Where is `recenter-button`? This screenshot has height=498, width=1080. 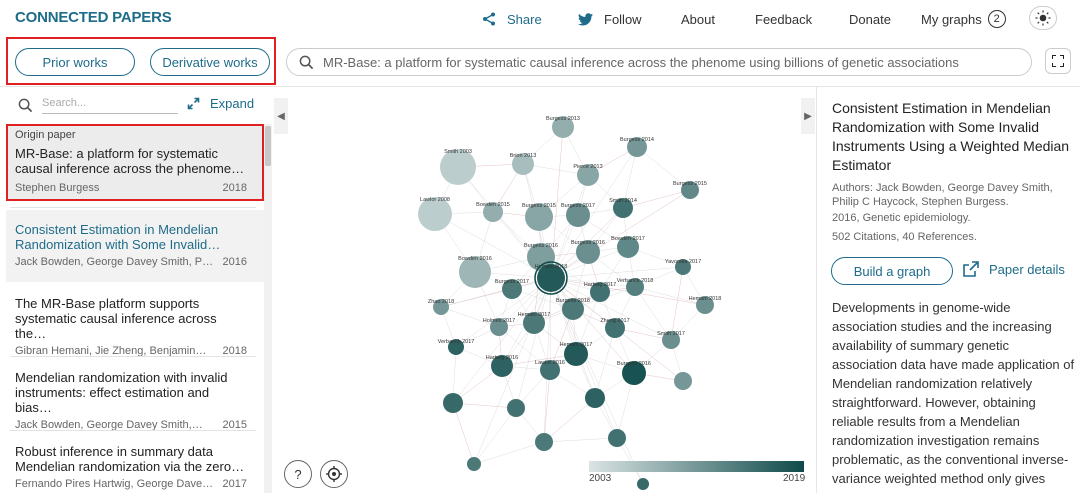
recenter-button is located at coordinates (334, 474).